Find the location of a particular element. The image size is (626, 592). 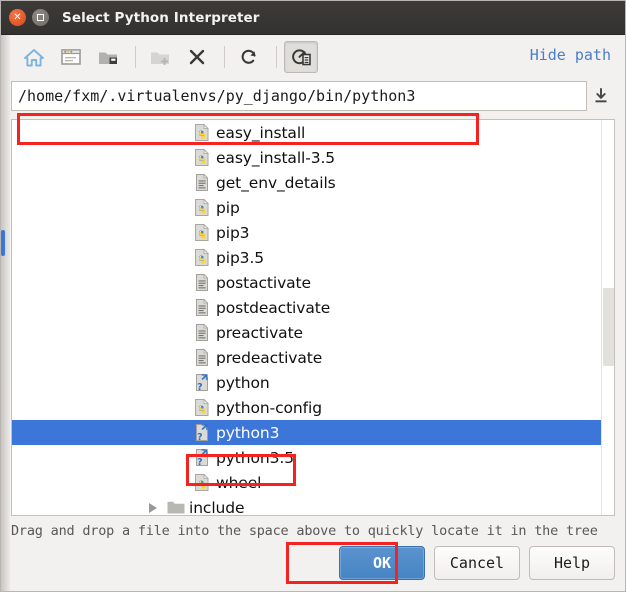

show-hidden-icon is located at coordinates (301, 57).